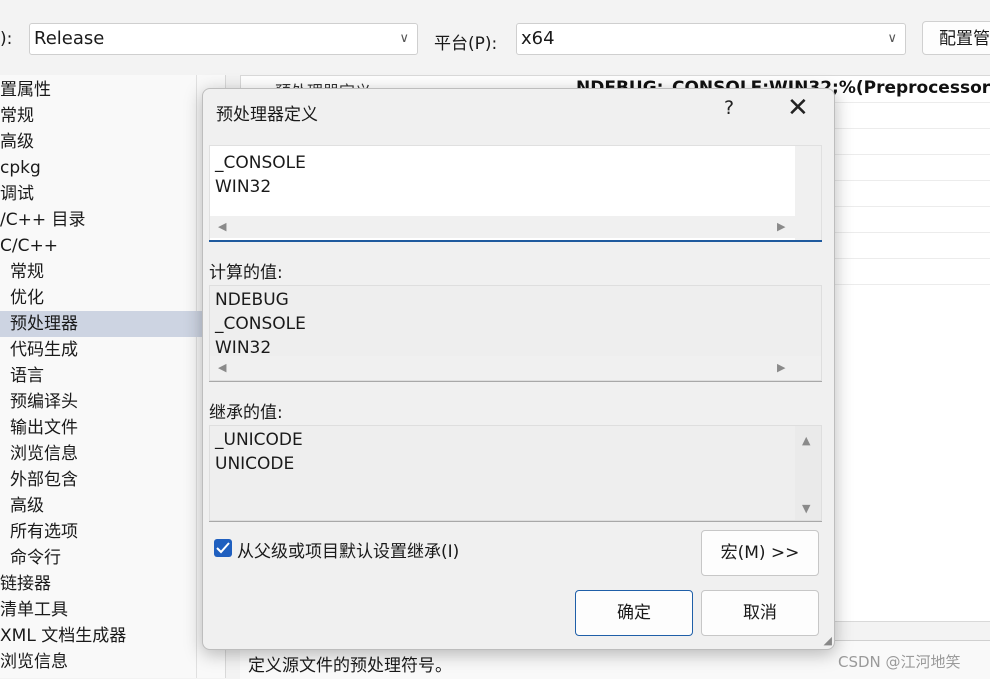  I want to click on edit-line: _CONSOLE, so click(260, 163).